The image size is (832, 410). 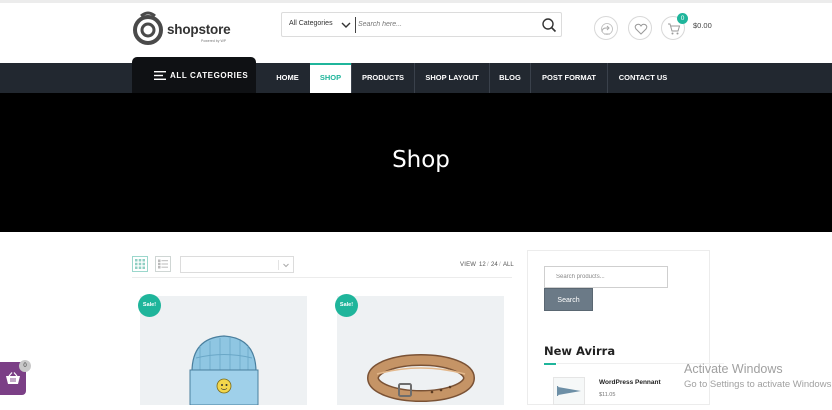 I want to click on cart-icon, so click(x=674, y=29).